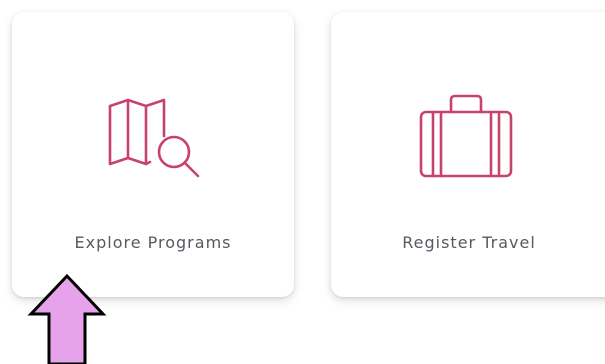 This screenshot has width=605, height=364. What do you see at coordinates (466, 142) in the screenshot?
I see `suitcase-icon` at bounding box center [466, 142].